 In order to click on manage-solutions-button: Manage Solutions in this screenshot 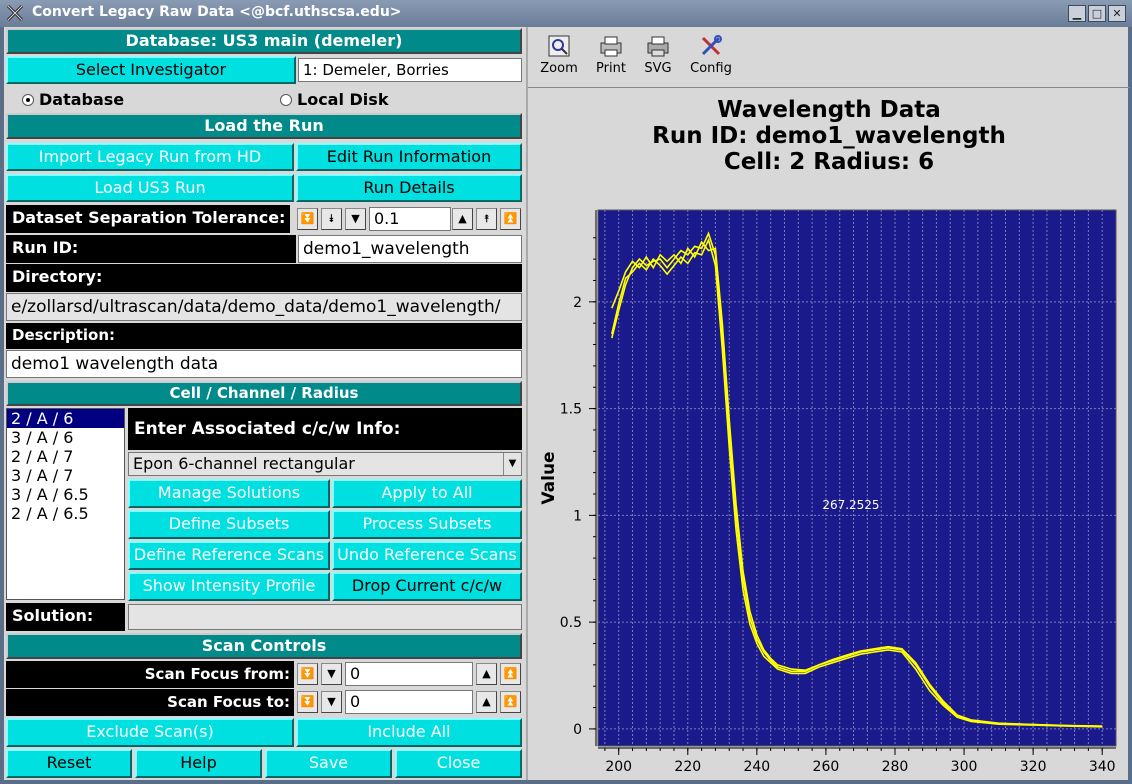, I will do `click(229, 493)`.